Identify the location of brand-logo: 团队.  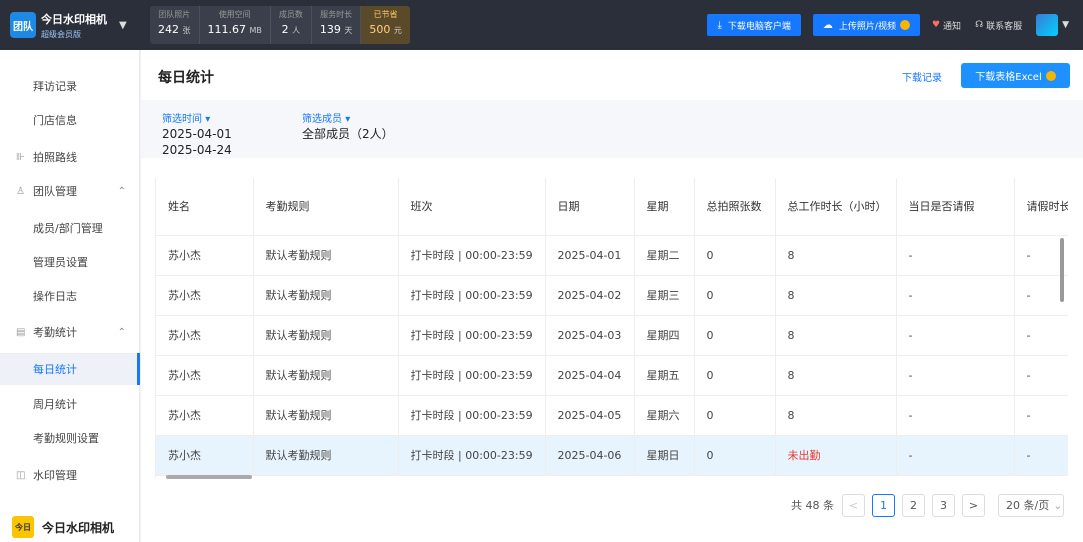
(23, 25).